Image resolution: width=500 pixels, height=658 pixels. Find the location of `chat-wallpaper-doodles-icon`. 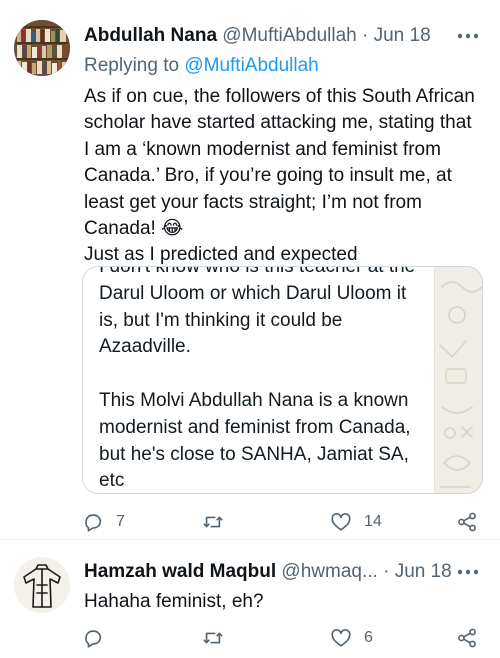

chat-wallpaper-doodles-icon is located at coordinates (460, 384).